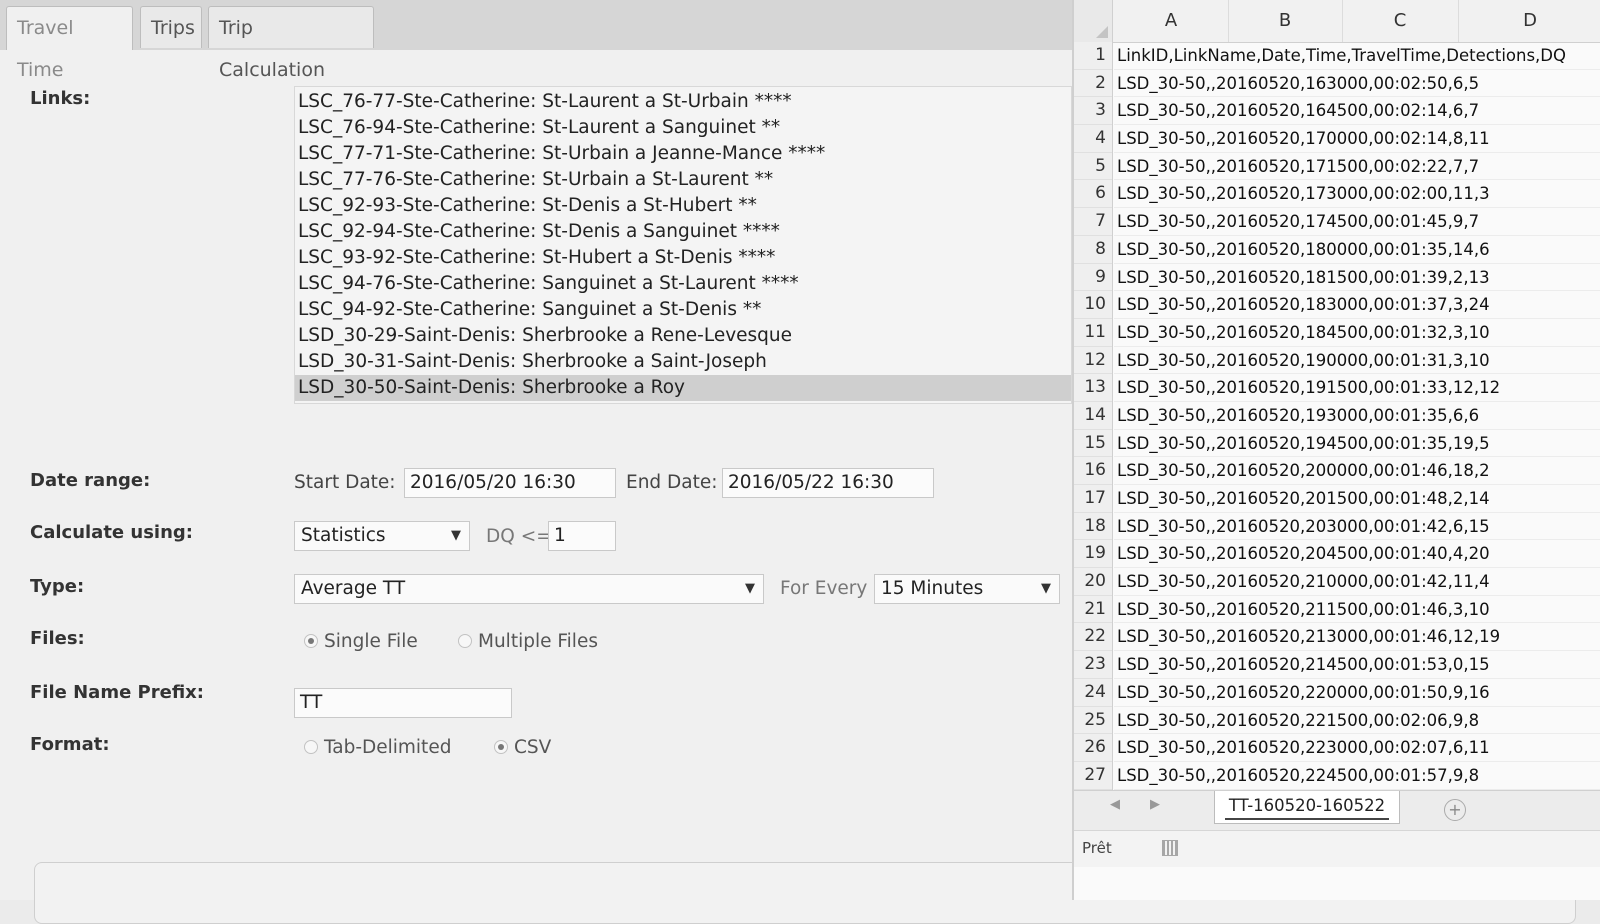 This screenshot has height=924, width=1600. What do you see at coordinates (1357, 139) in the screenshot?
I see `table-row: LSD_30-50,,20160520,170000,00:02:14,8,11` at bounding box center [1357, 139].